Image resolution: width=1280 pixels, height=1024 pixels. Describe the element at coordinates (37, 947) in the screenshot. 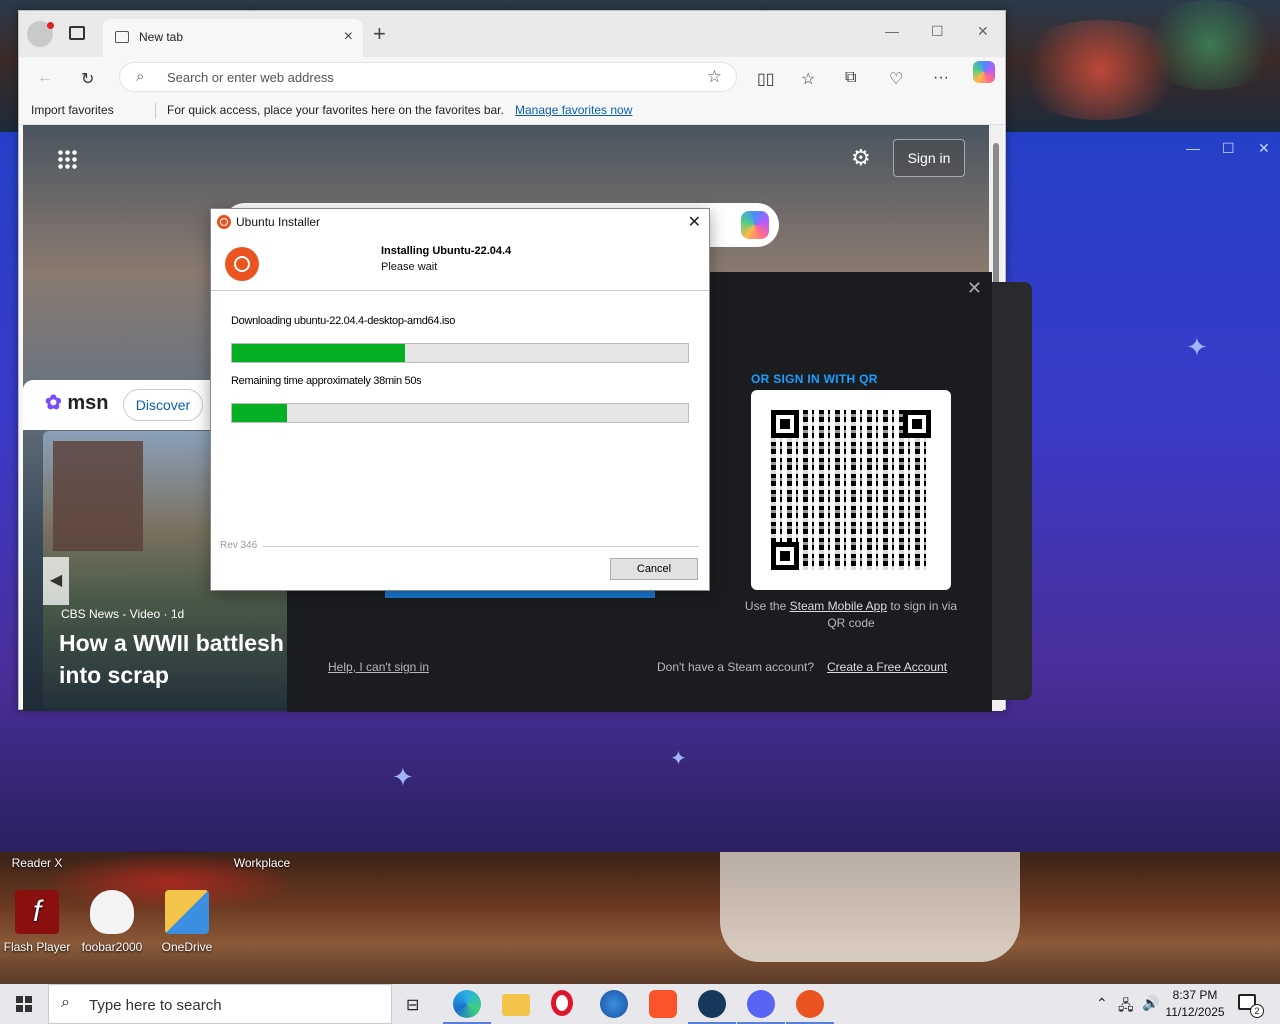

I see `desktop-icon-label: Flash Player` at that location.